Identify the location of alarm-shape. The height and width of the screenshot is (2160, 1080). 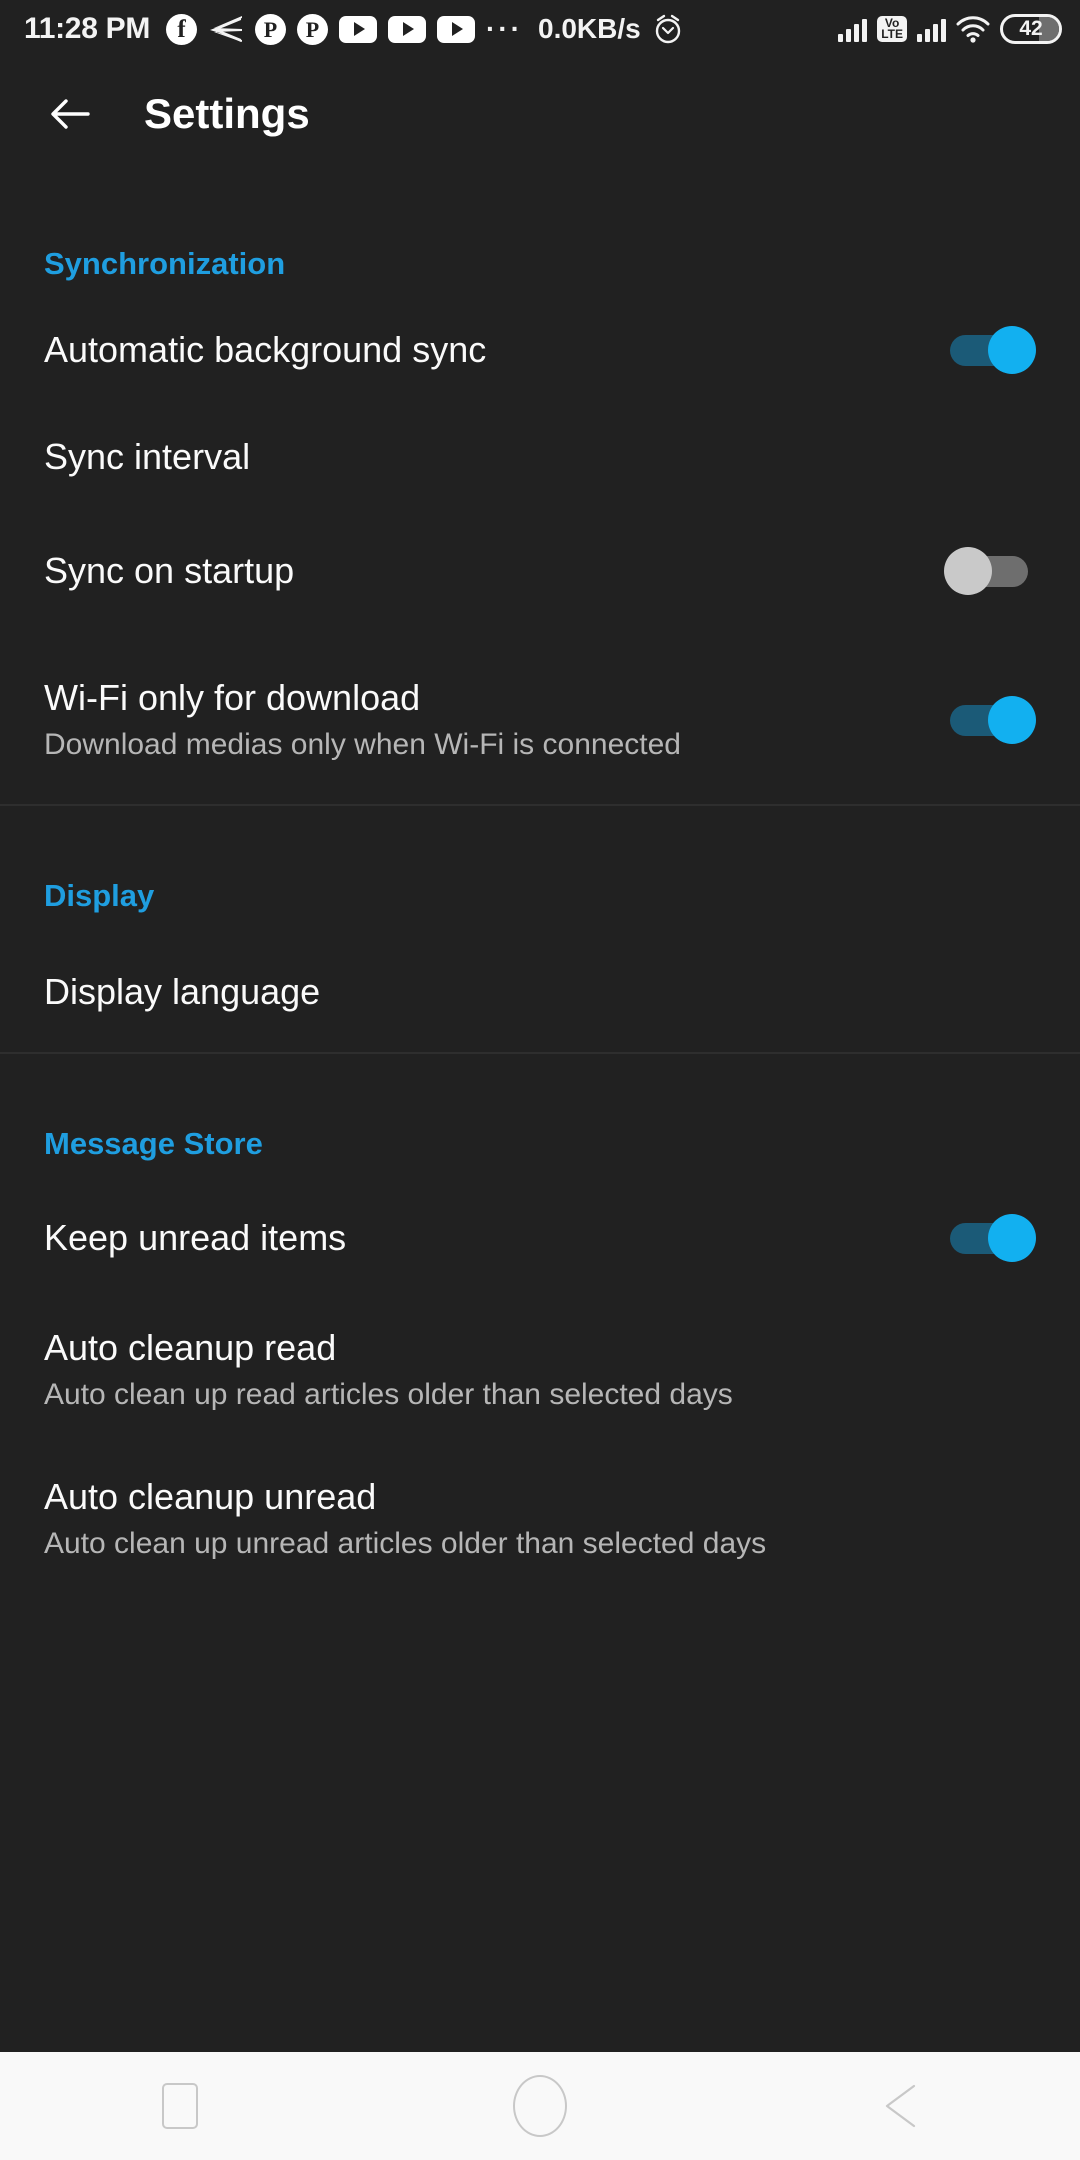
(667, 29).